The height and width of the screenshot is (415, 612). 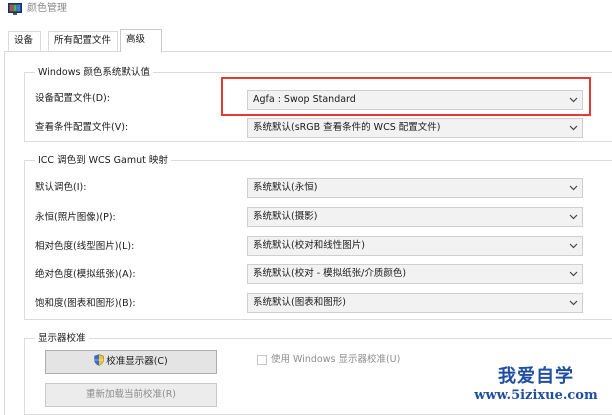 What do you see at coordinates (61, 187) in the screenshot?
I see `default-intent-label: 默认调色(I):` at bounding box center [61, 187].